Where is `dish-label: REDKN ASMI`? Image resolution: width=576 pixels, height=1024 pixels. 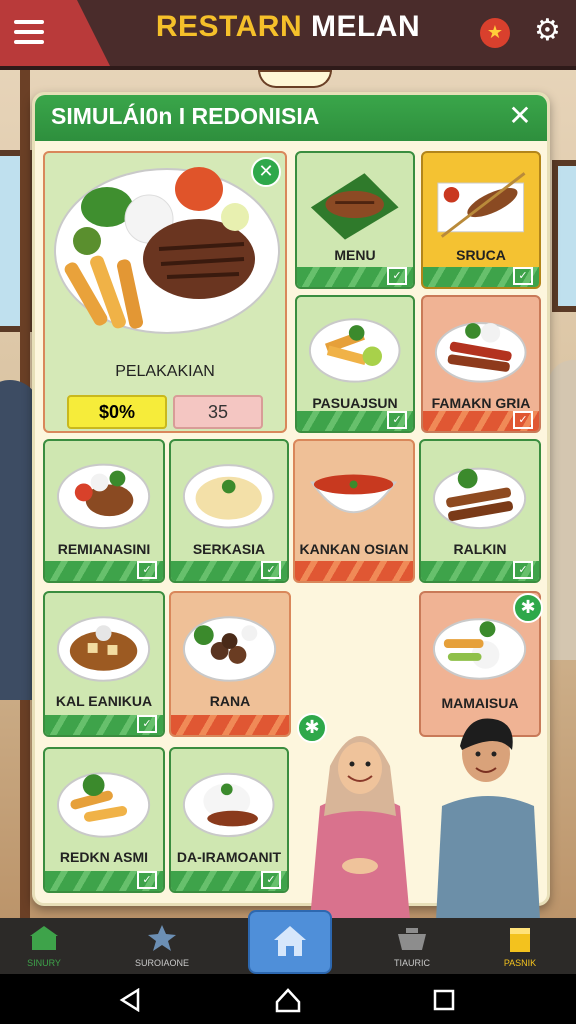
dish-label: REDKN ASMI is located at coordinates (104, 857).